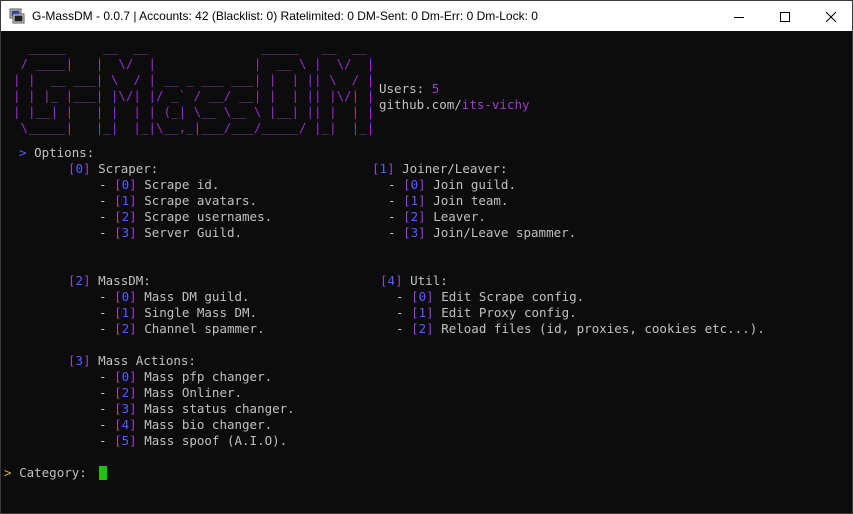  Describe the element at coordinates (495, 104) in the screenshot. I see `github-user: its-vichy` at that location.